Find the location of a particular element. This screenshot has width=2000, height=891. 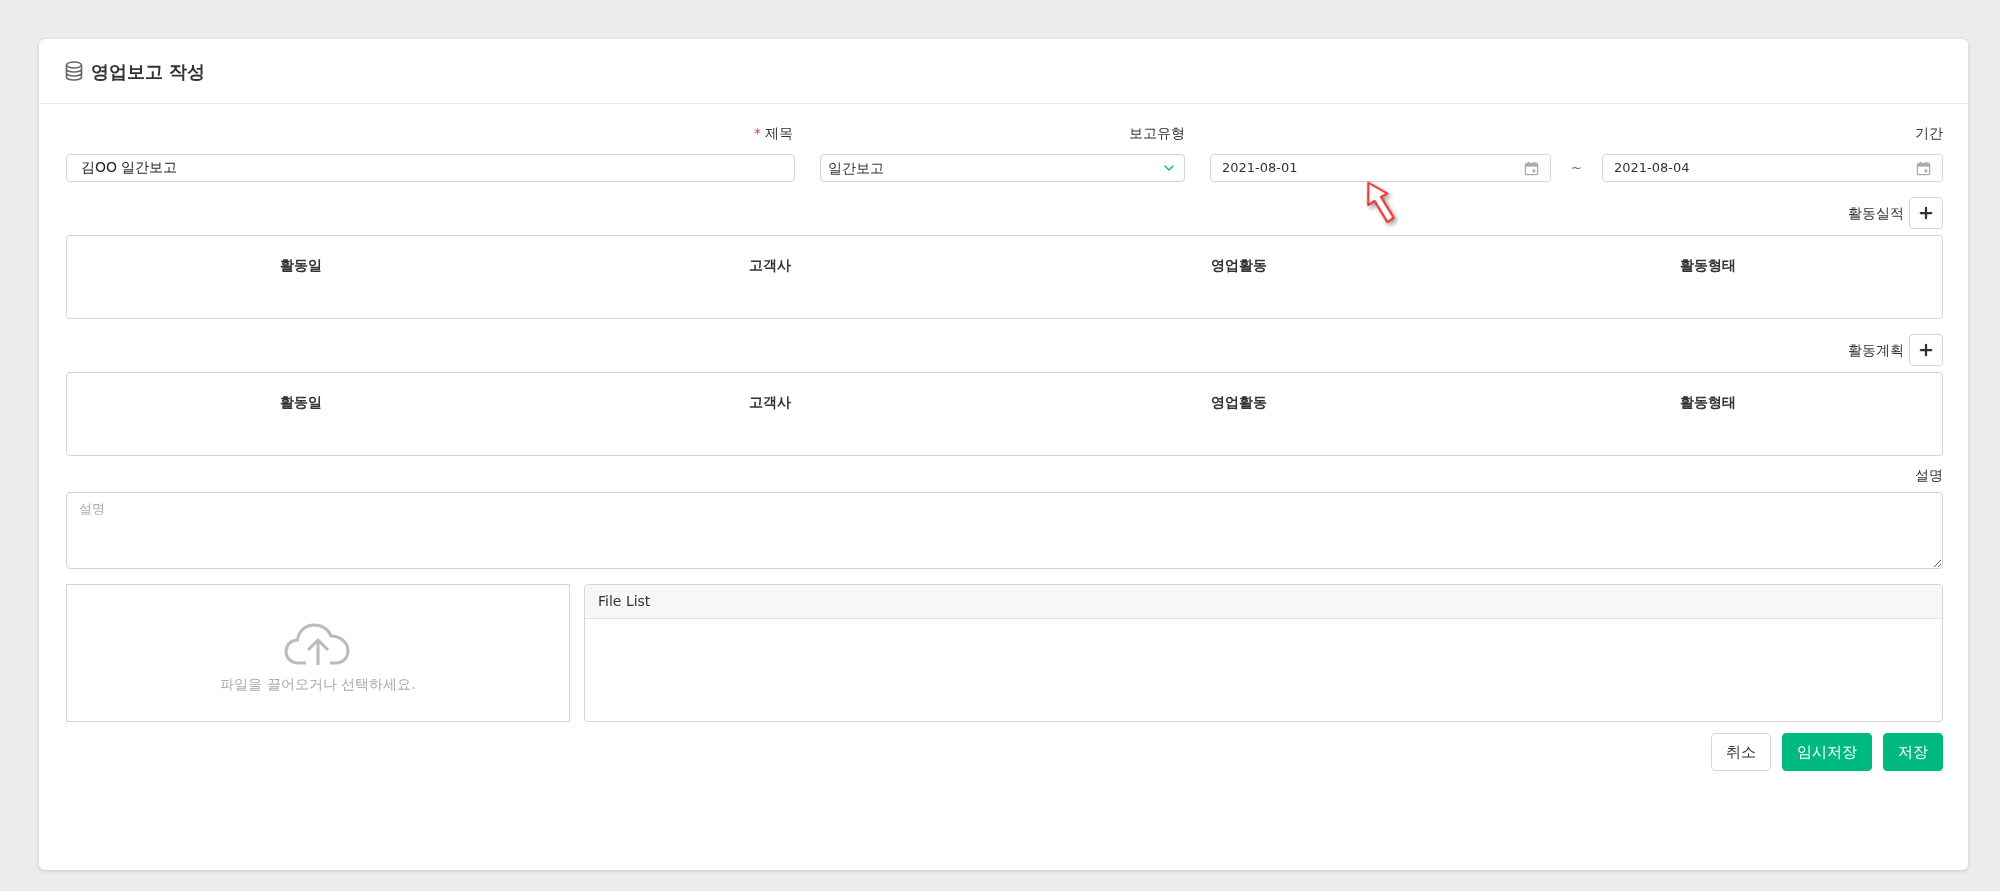

database-icon is located at coordinates (74, 71).